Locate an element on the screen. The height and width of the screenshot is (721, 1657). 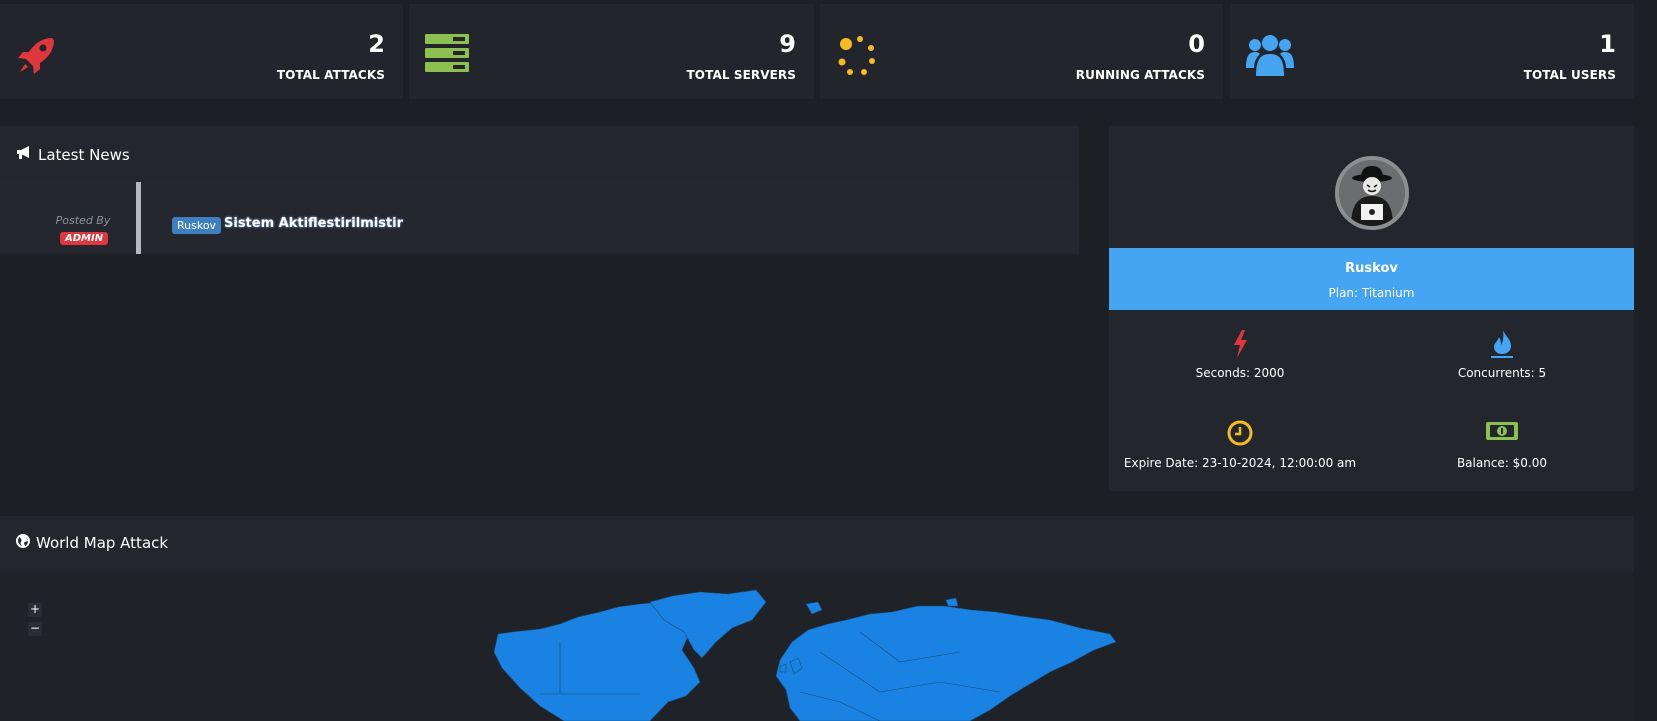
world-map-land is located at coordinates (805, 655).